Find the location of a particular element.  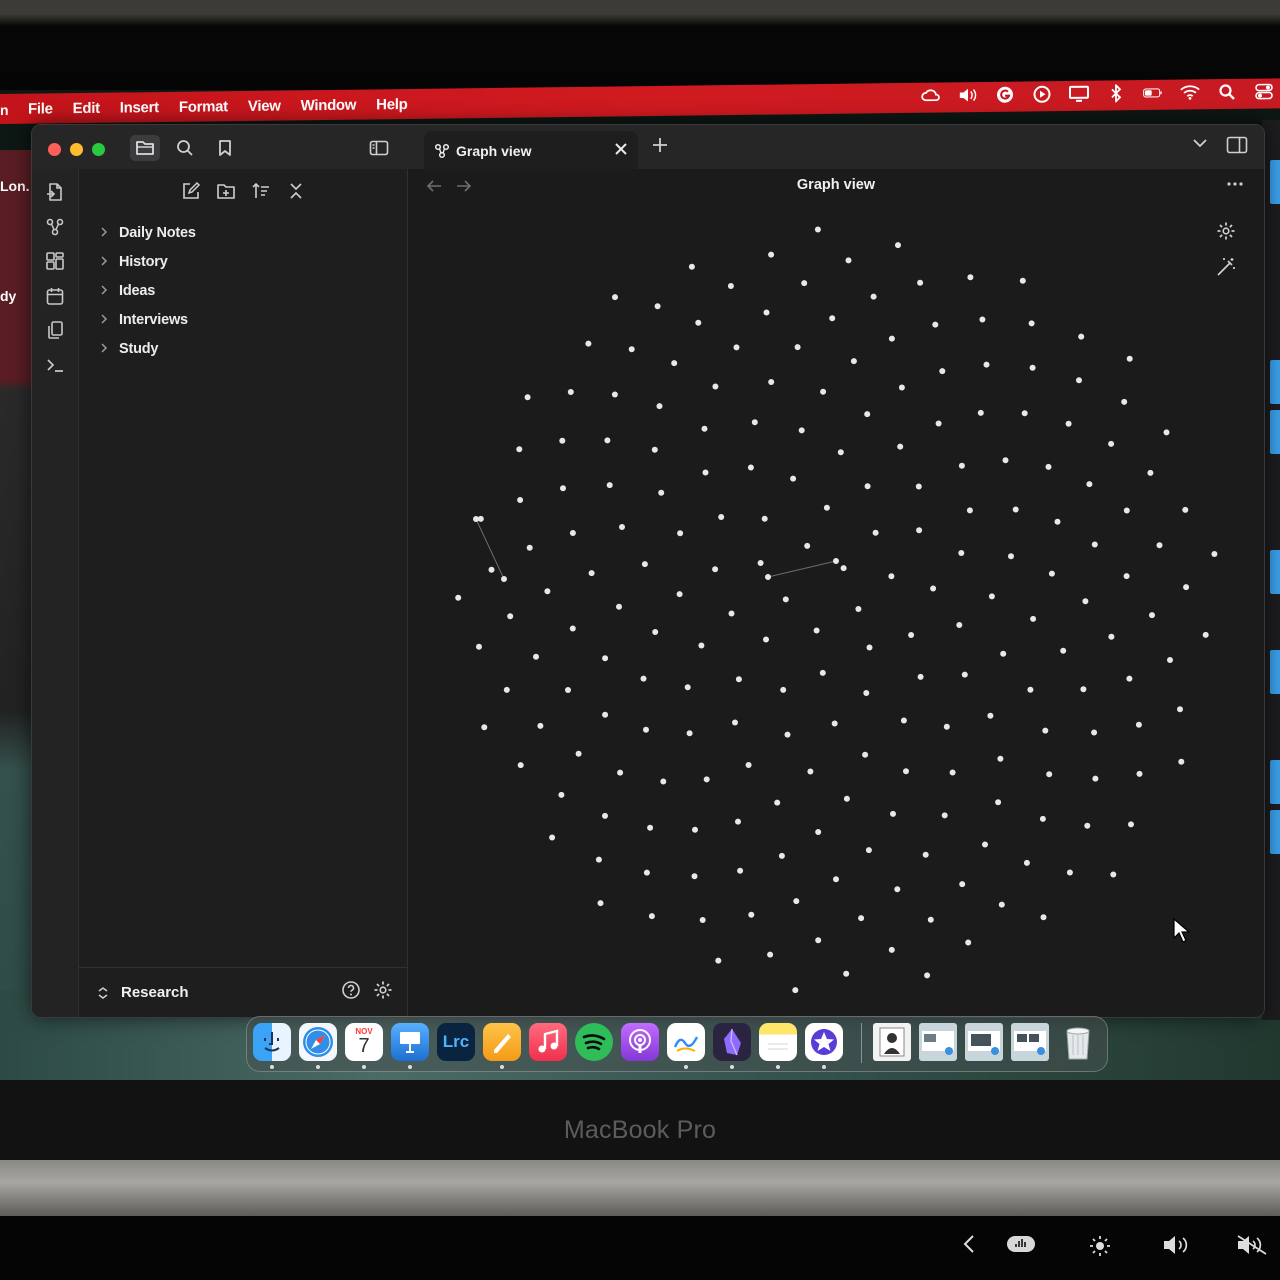

app-menu: n is located at coordinates (4, 110).